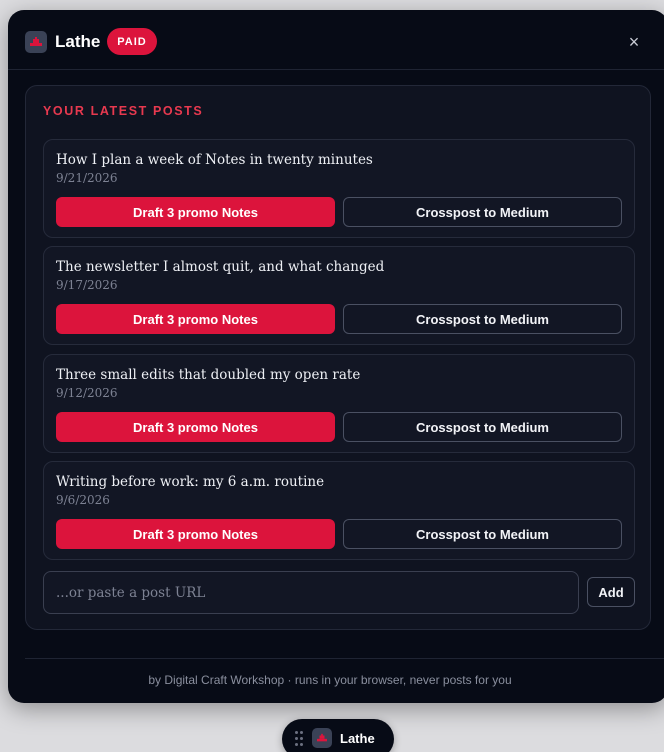 Image resolution: width=664 pixels, height=752 pixels. What do you see at coordinates (123, 111) in the screenshot?
I see `section-title: YOUR LATEST POSTS` at bounding box center [123, 111].